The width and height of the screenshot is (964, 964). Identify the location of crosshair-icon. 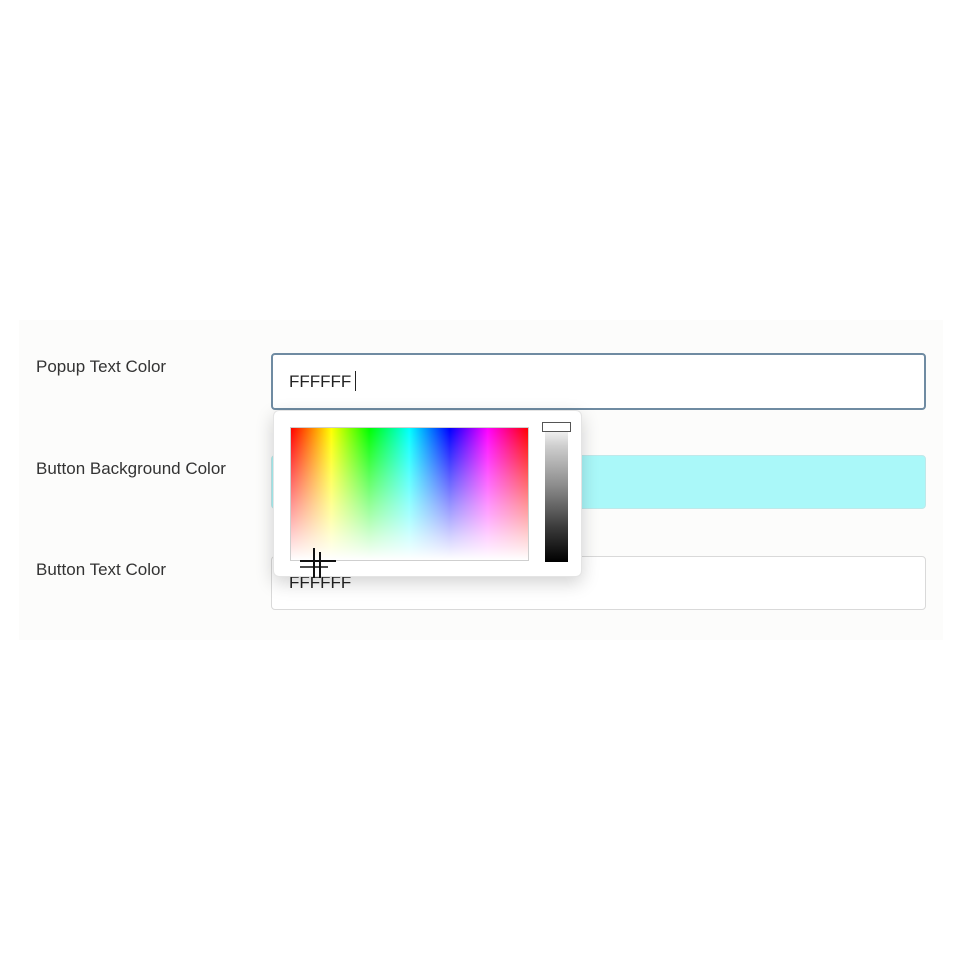
(318, 563).